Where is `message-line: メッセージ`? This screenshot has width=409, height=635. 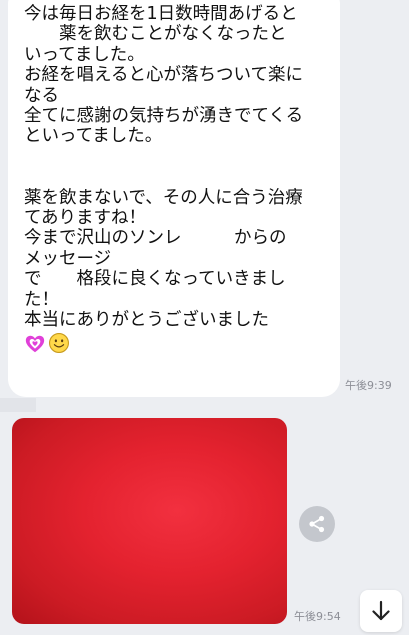 message-line: メッセージ is located at coordinates (68, 258).